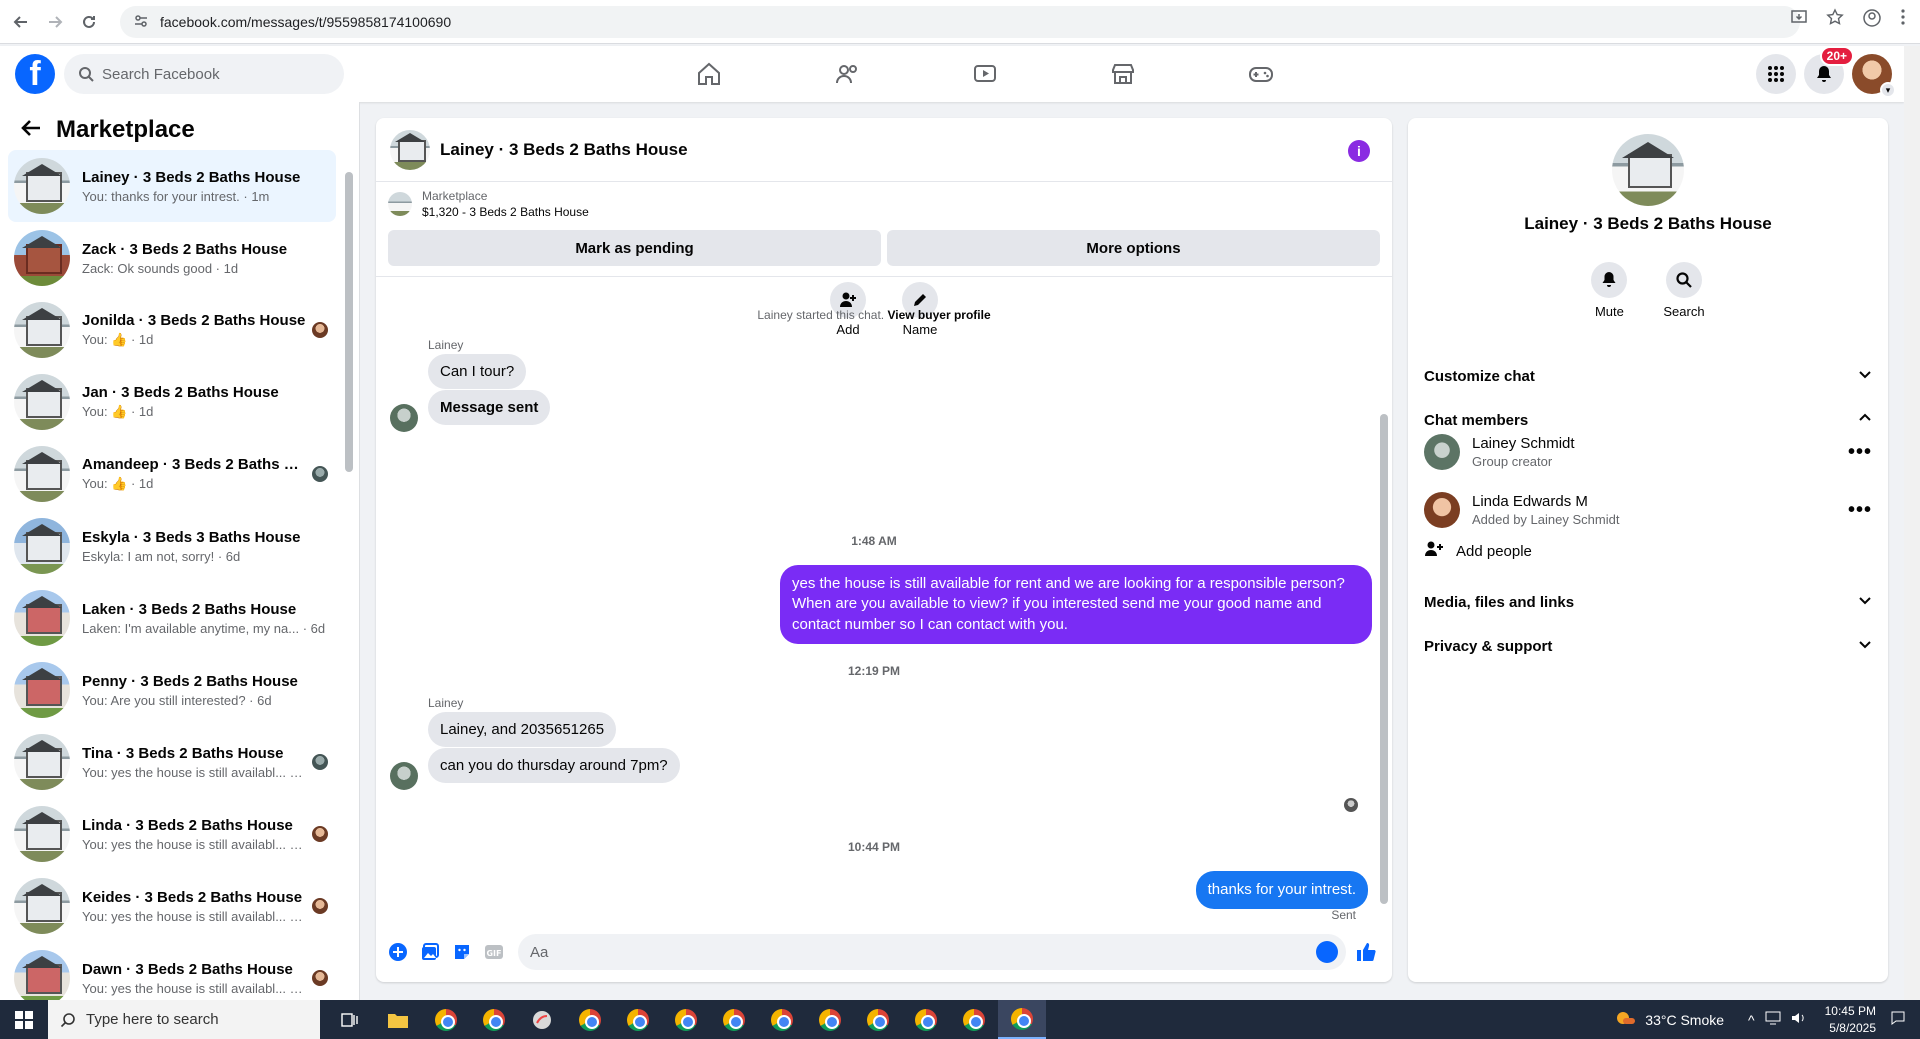 This screenshot has height=1039, width=1920. Describe the element at coordinates (1648, 376) in the screenshot. I see `customize-chat-section: Customize chat` at that location.